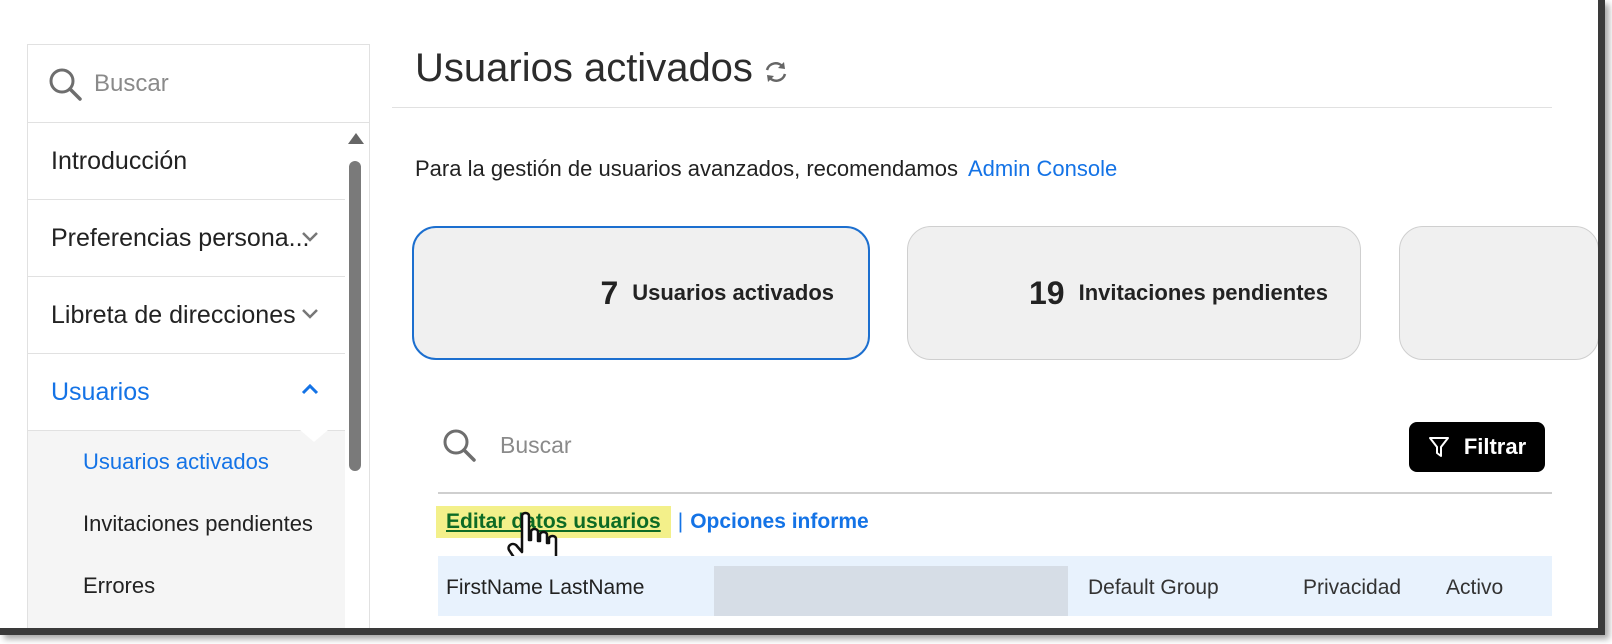 The height and width of the screenshot is (644, 1612). Describe the element at coordinates (652, 522) in the screenshot. I see `action-links: Editar datos usuarios | Opciones informe` at that location.